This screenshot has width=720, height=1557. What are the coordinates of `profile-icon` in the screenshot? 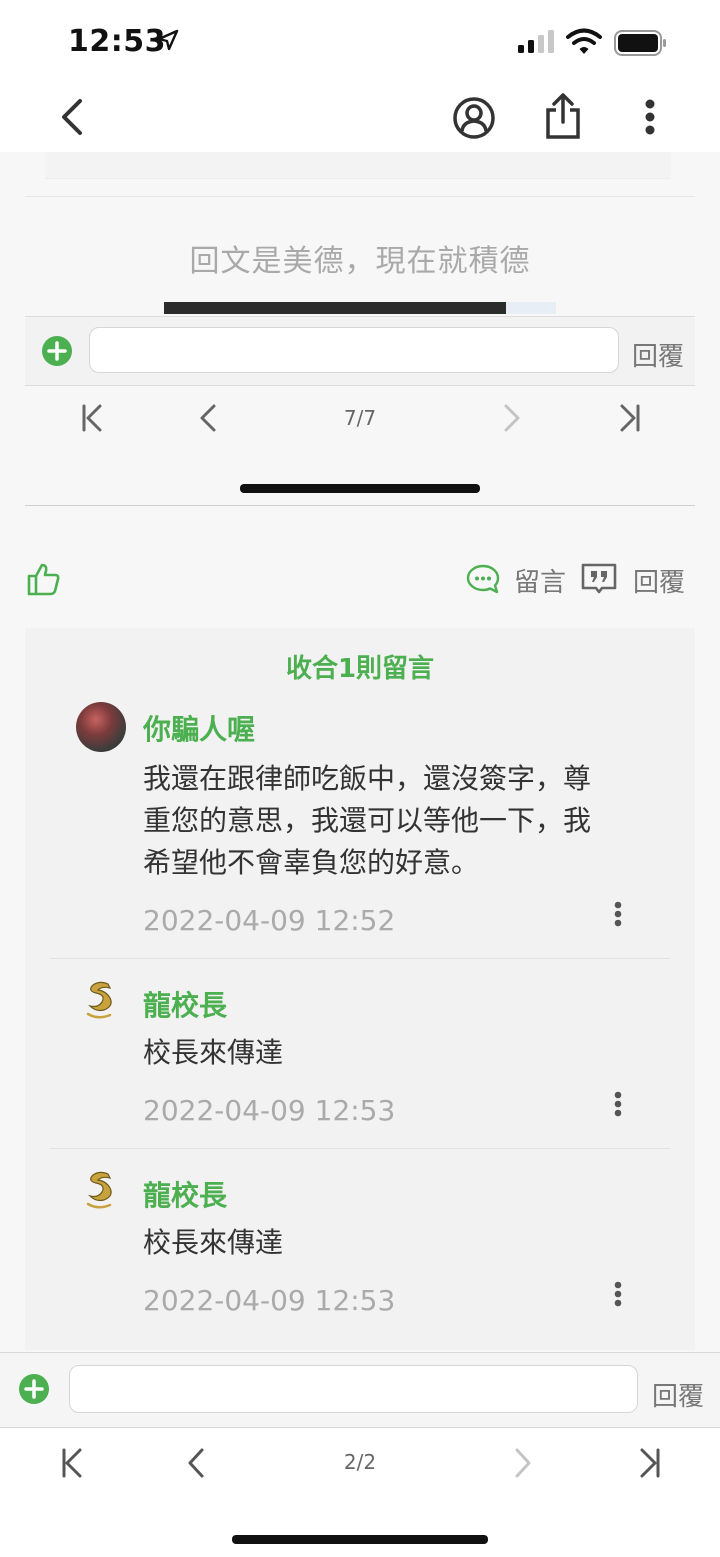 It's located at (474, 118).